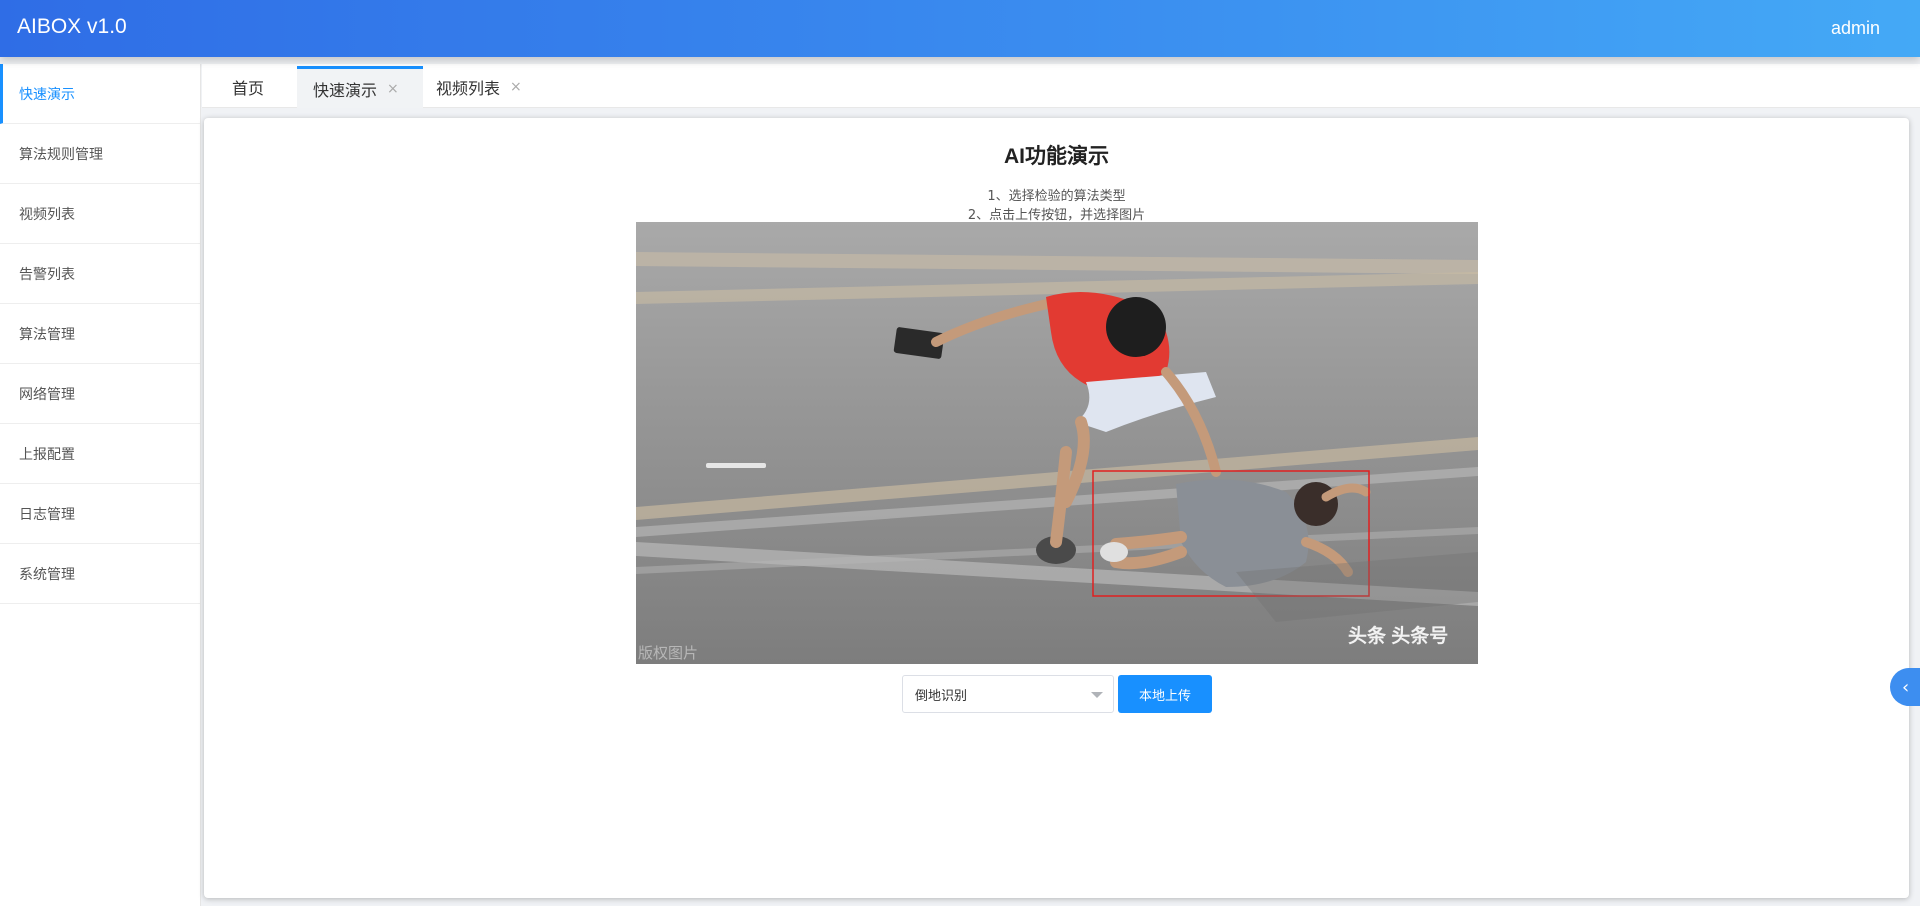 This screenshot has height=906, width=1920. What do you see at coordinates (47, 274) in the screenshot?
I see `sidebar-item-label: 告警列表` at bounding box center [47, 274].